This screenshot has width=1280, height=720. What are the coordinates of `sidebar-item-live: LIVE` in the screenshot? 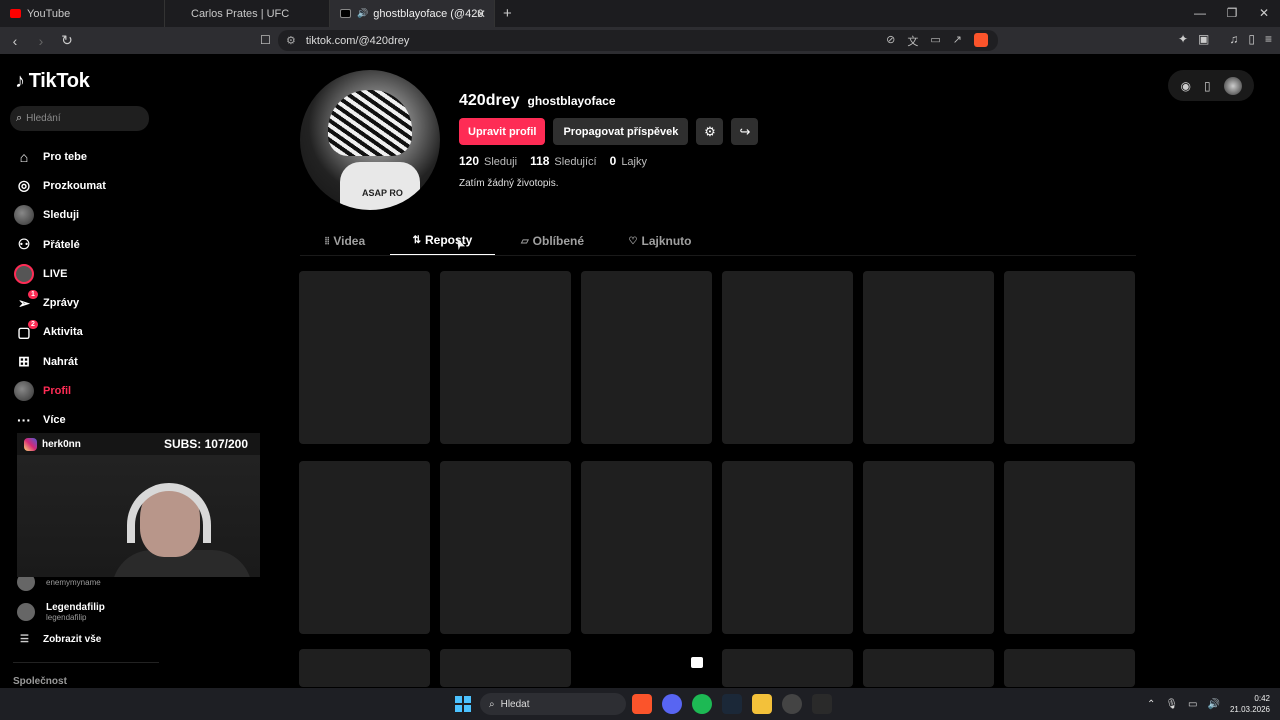 It's located at (88, 273).